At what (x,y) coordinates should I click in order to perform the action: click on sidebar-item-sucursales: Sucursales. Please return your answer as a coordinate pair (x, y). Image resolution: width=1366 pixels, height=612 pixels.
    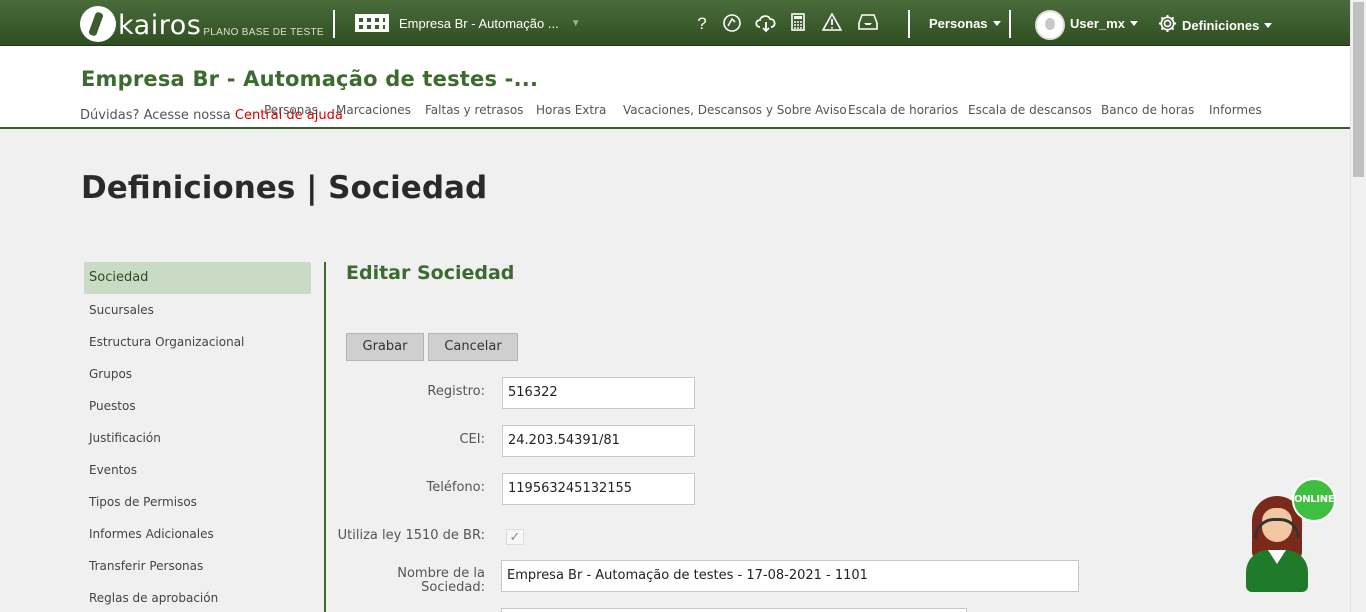
    Looking at the image, I should click on (197, 310).